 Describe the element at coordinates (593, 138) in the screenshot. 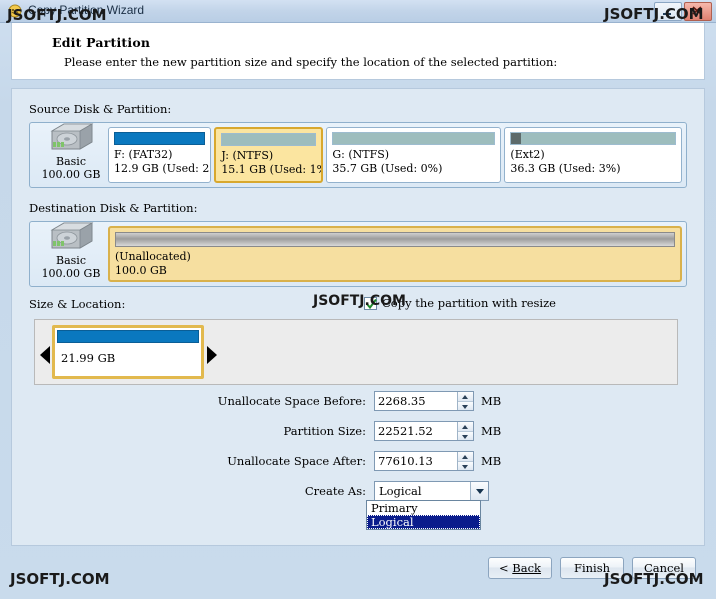

I see `partition-ext2-usage-bar` at that location.